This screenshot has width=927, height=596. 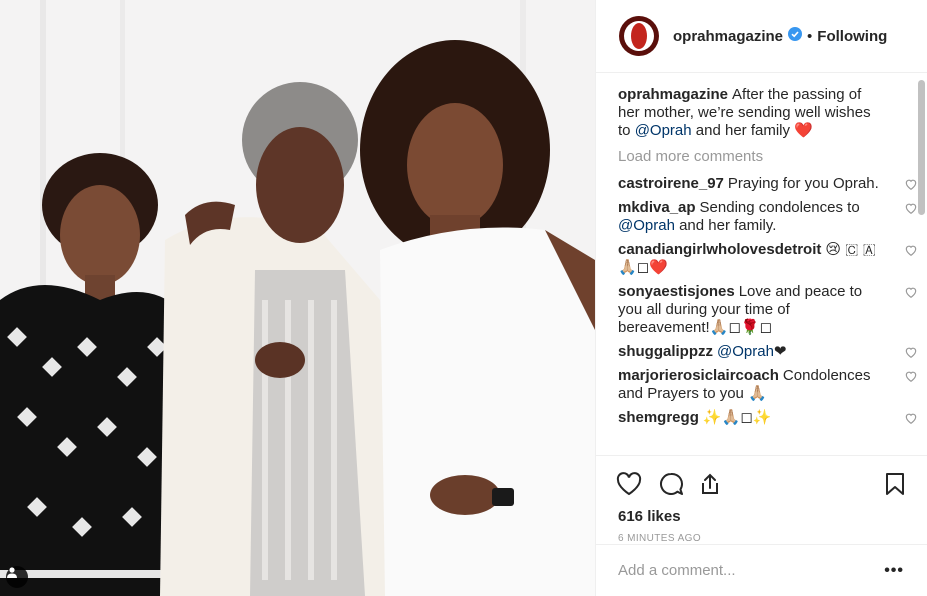 What do you see at coordinates (629, 484) in the screenshot?
I see `heart-icon` at bounding box center [629, 484].